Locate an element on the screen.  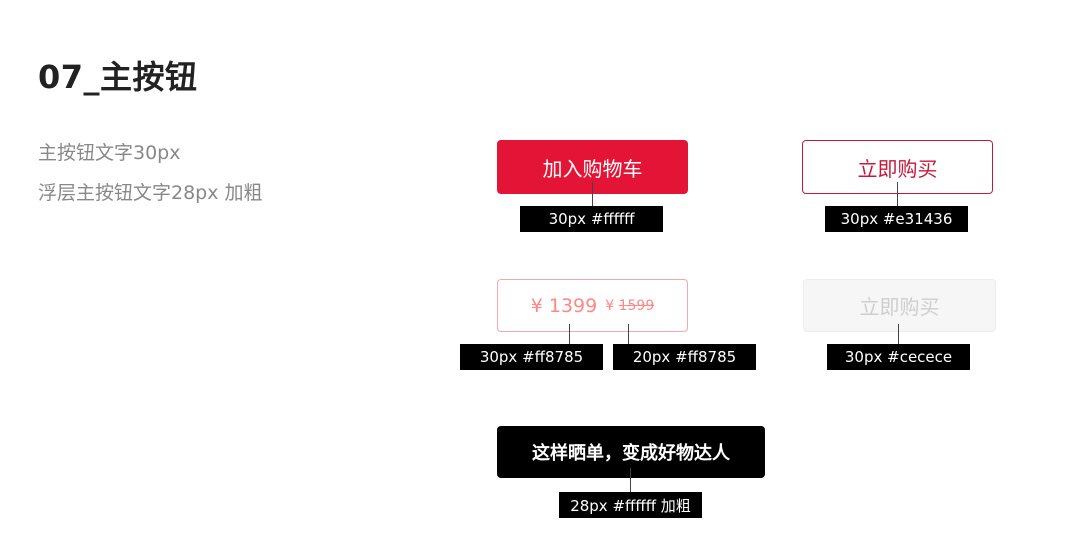
price-value: 1399 is located at coordinates (573, 305).